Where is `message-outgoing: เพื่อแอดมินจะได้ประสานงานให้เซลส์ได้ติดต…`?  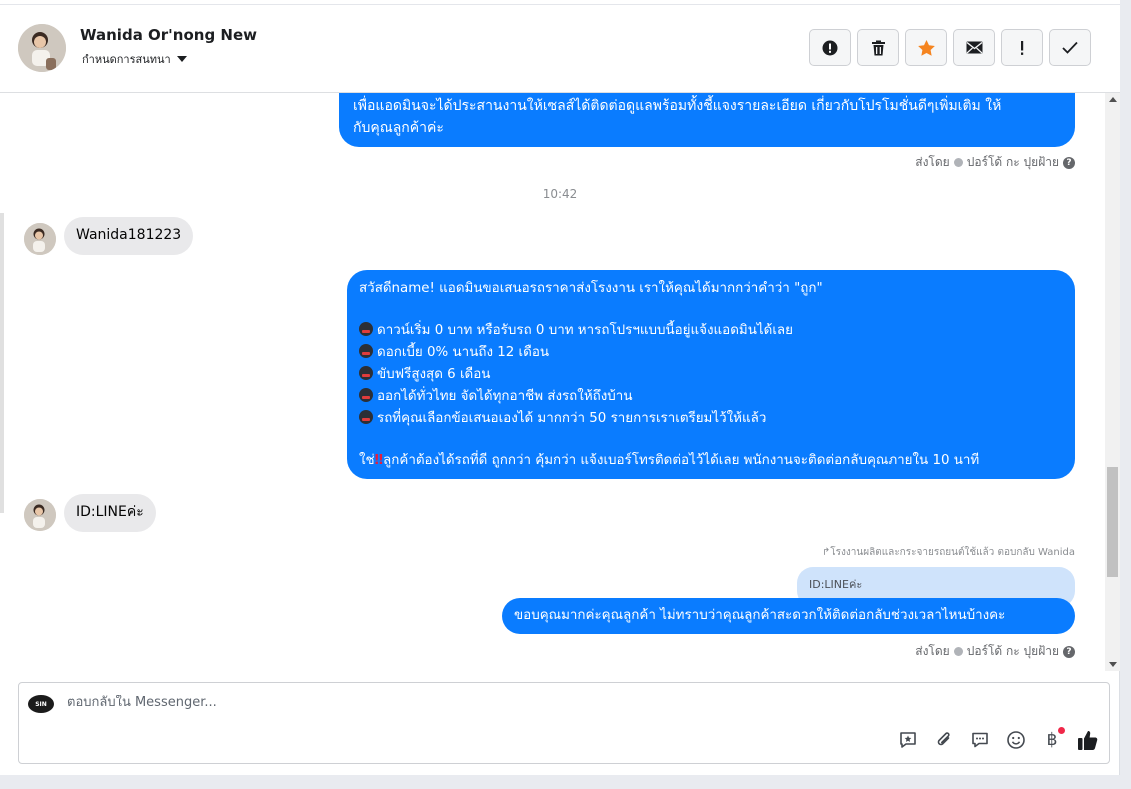
message-outgoing: เพื่อแอดมินจะได้ประสานงานให้เซลส์ได้ติดต… is located at coordinates (707, 120).